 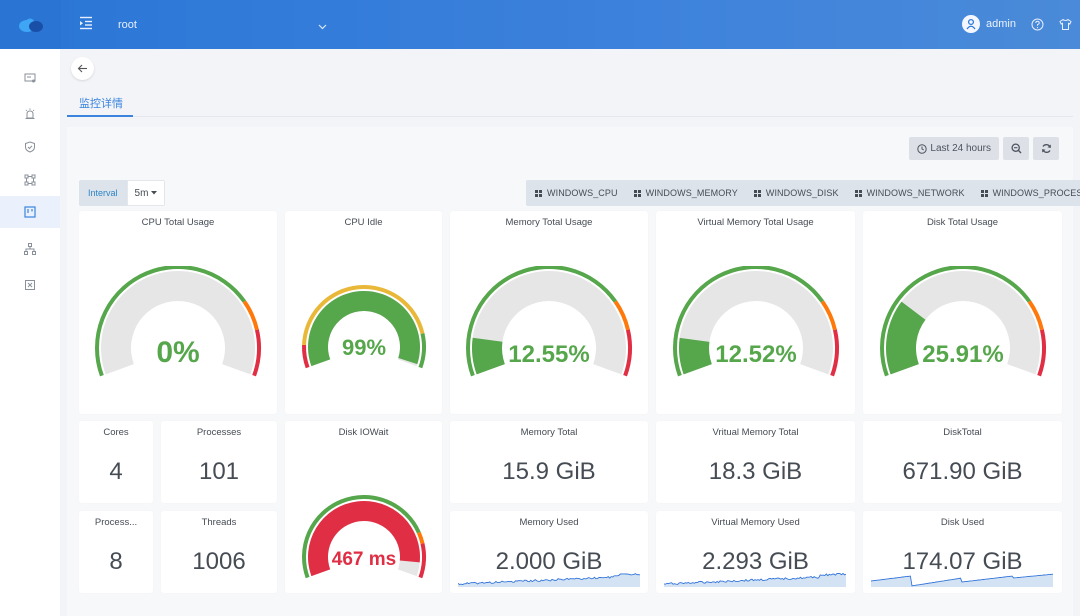 I want to click on zoom-out-icon, so click(x=1015, y=148).